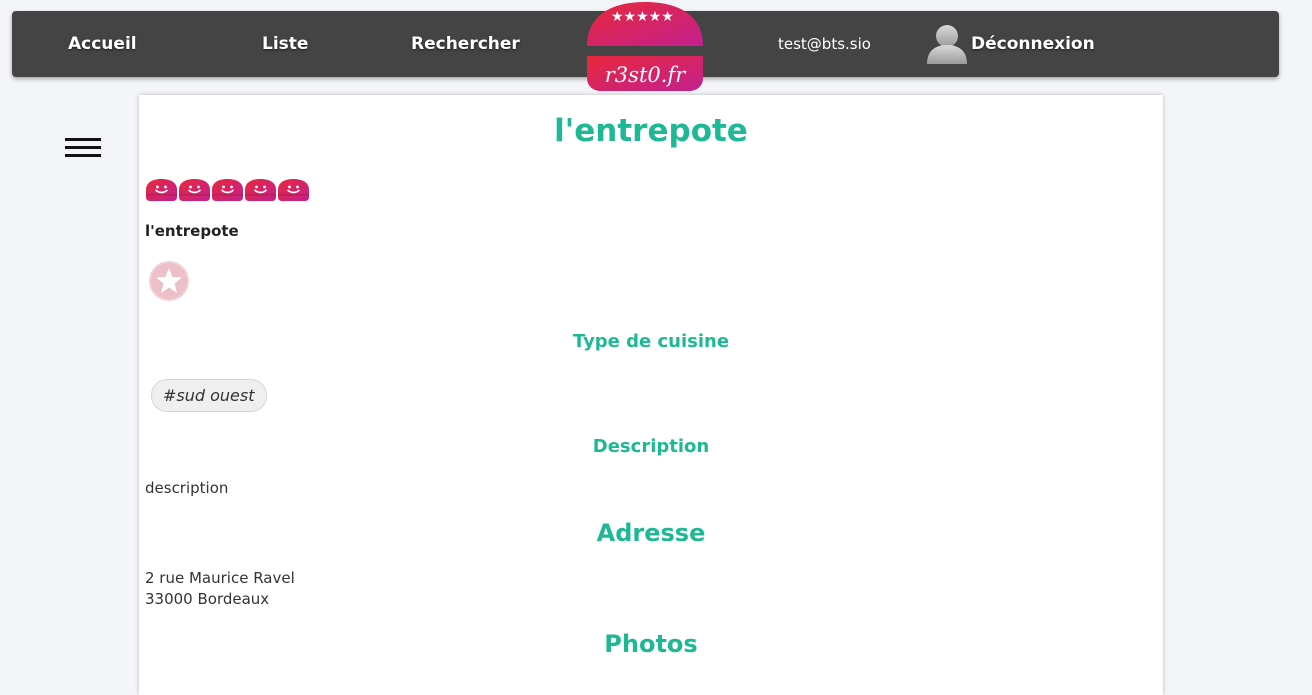 The height and width of the screenshot is (695, 1312). What do you see at coordinates (651, 341) in the screenshot?
I see `cuisine-heading: Type de cuisine` at bounding box center [651, 341].